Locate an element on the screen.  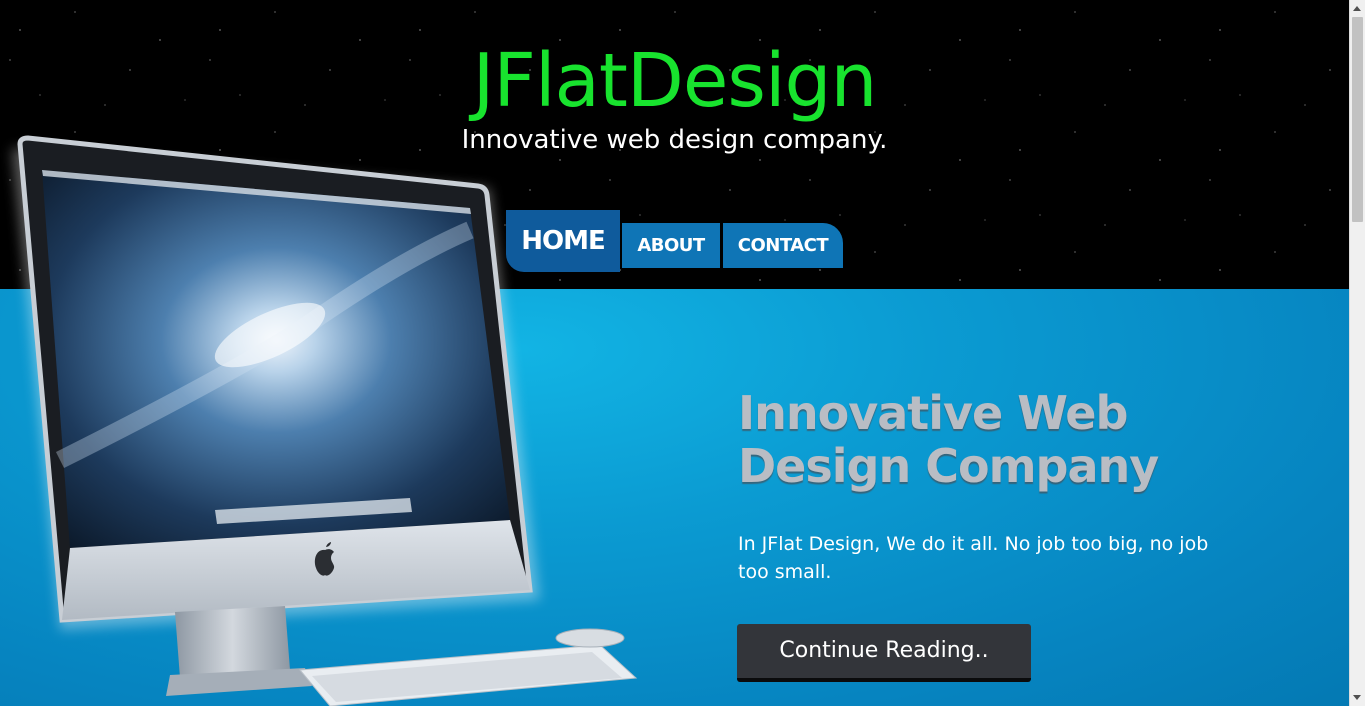
nav-home: HOME is located at coordinates (563, 241).